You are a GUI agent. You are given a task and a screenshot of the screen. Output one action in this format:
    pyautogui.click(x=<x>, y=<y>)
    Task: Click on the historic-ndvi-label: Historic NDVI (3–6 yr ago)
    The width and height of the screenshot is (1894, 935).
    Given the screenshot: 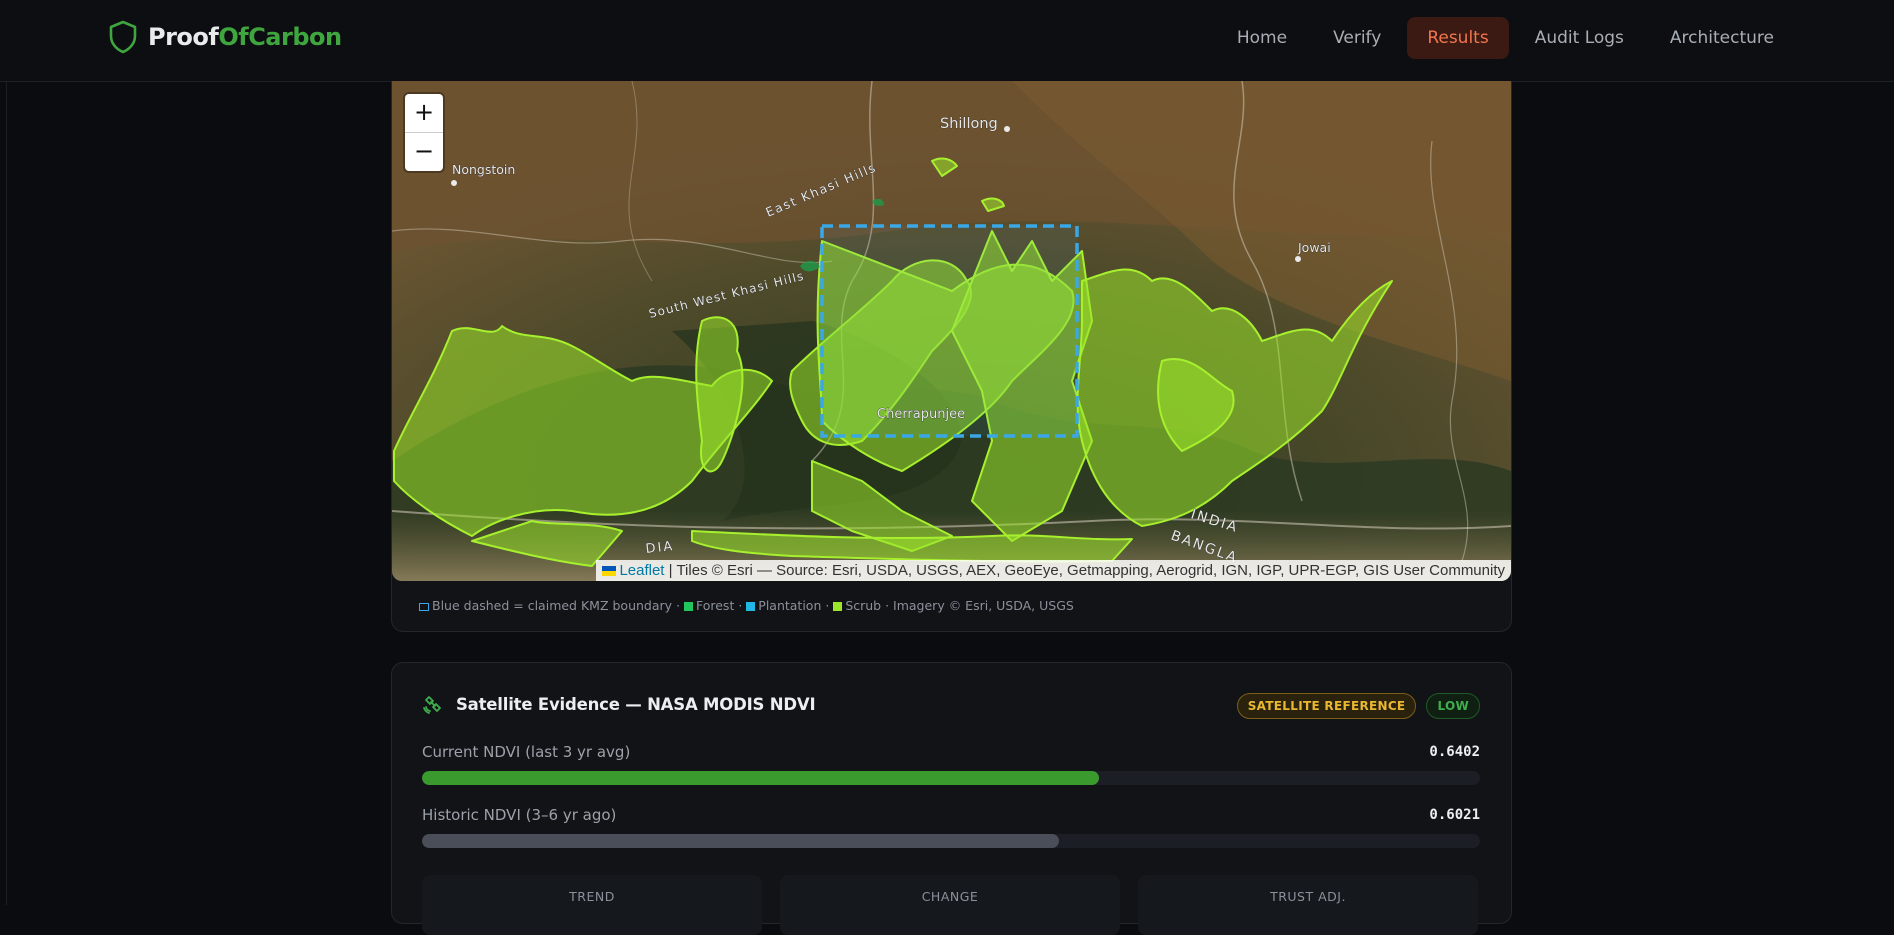 What is the action you would take?
    pyautogui.click(x=519, y=815)
    